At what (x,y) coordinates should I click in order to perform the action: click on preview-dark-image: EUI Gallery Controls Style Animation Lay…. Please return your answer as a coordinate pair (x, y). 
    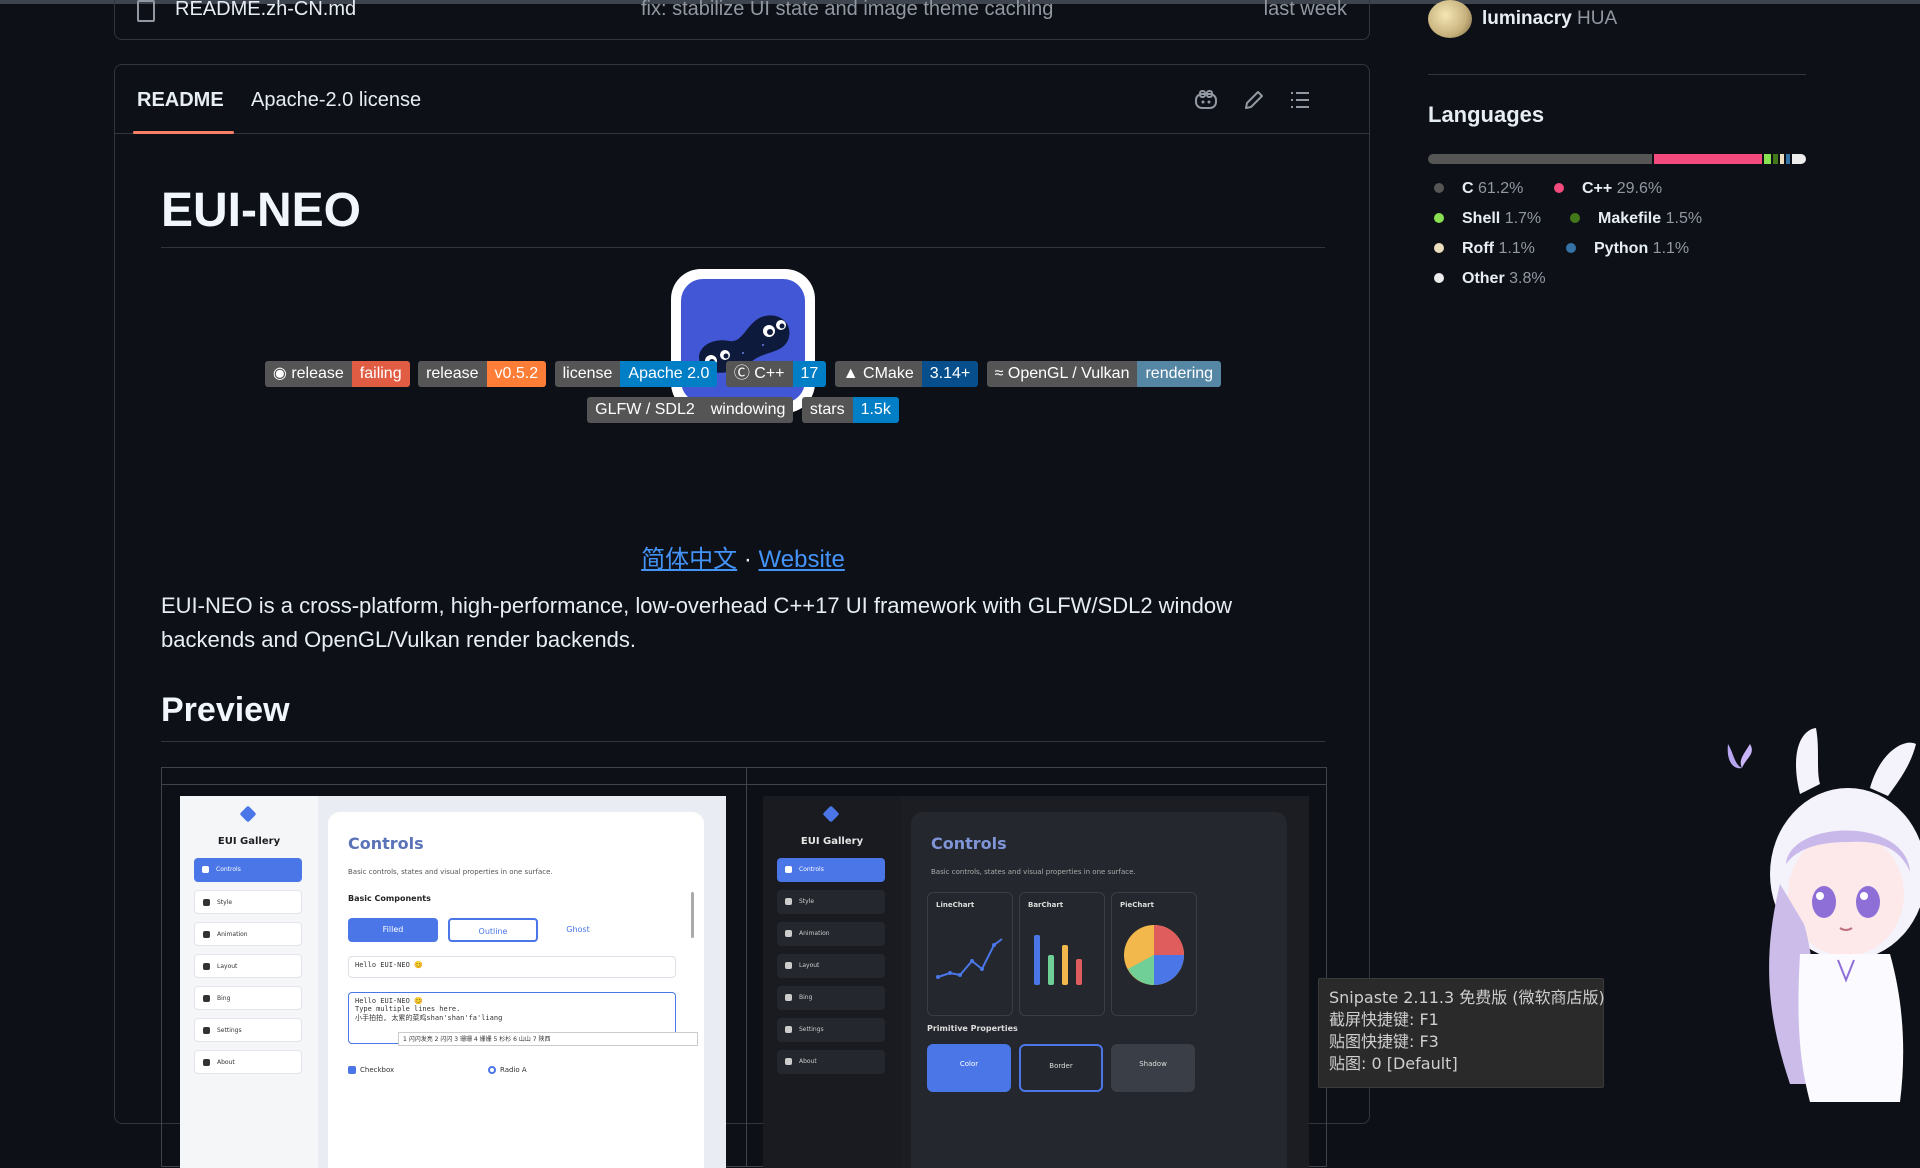
    Looking at the image, I should click on (1036, 982).